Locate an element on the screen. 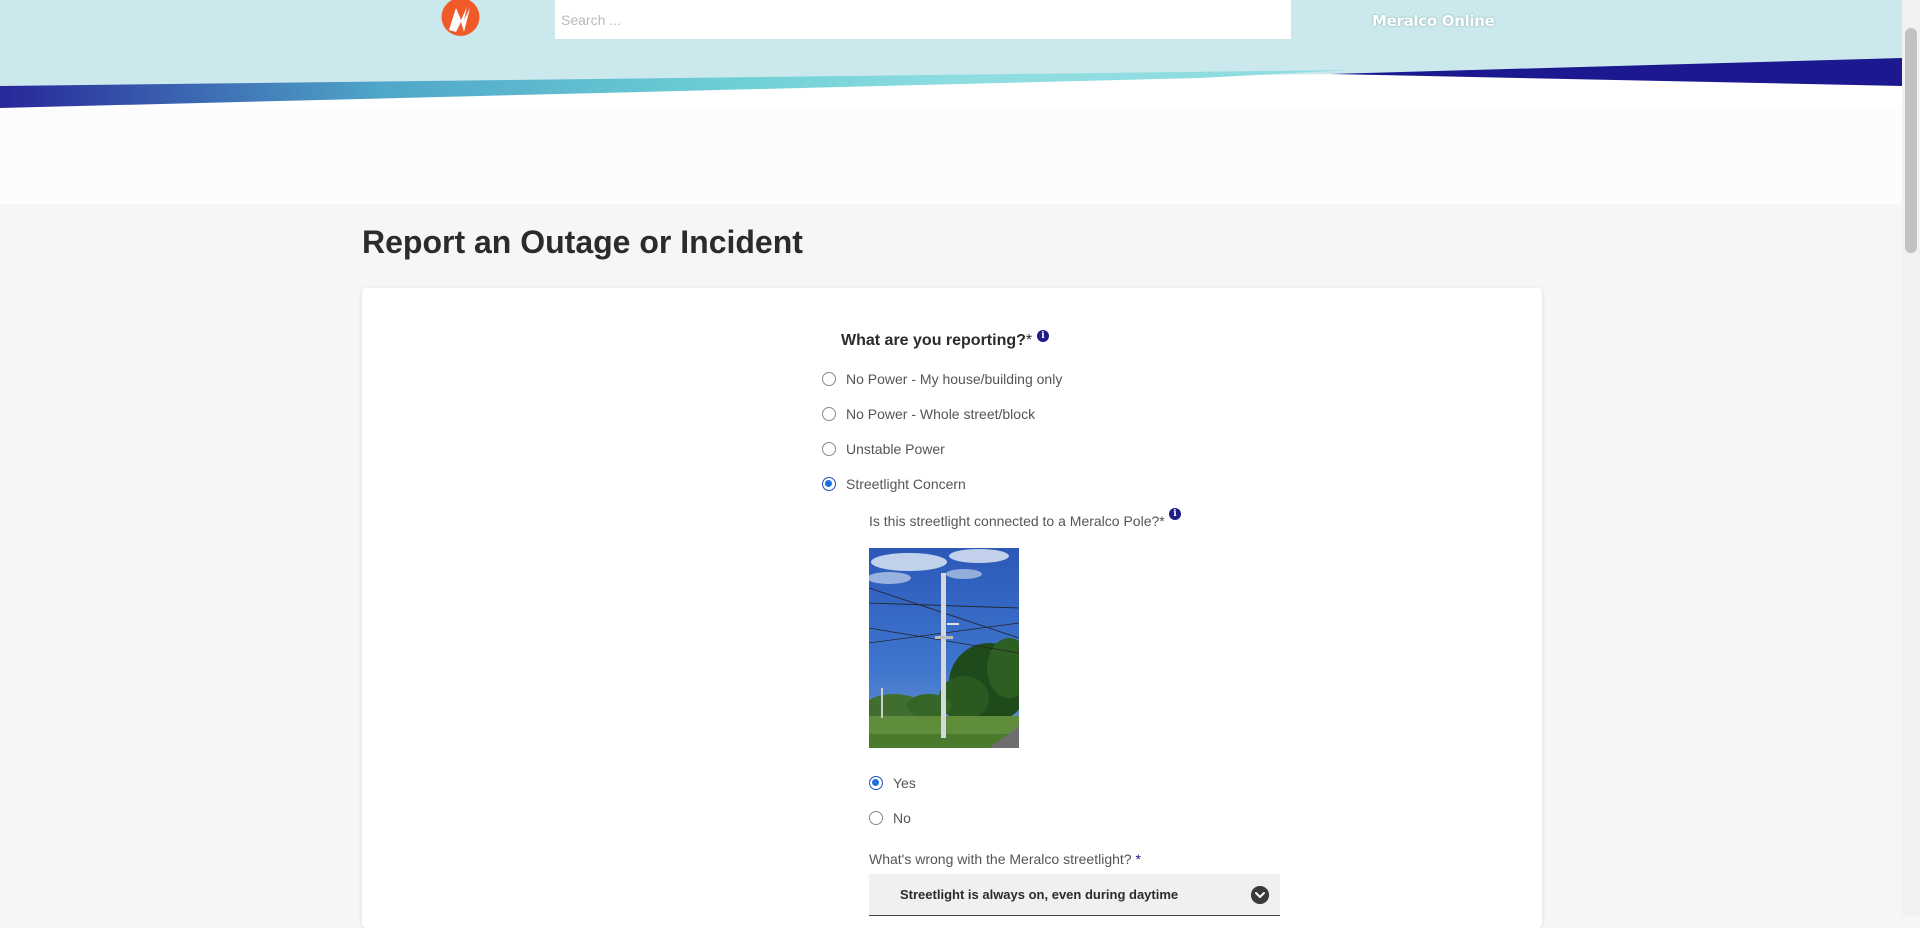 The image size is (1920, 928). radio-option-no-power-house: No Power - My house/building only is located at coordinates (942, 379).